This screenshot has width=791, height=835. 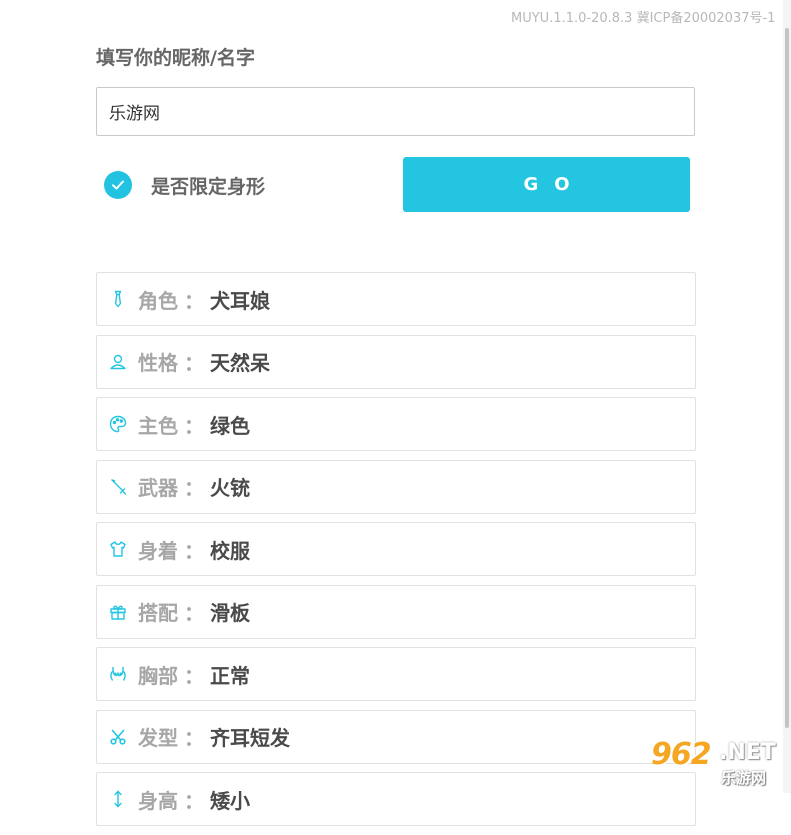 I want to click on version-info: MUYU.1.1.0-20.8.3 冀ICP备20002037号-1, so click(x=643, y=18).